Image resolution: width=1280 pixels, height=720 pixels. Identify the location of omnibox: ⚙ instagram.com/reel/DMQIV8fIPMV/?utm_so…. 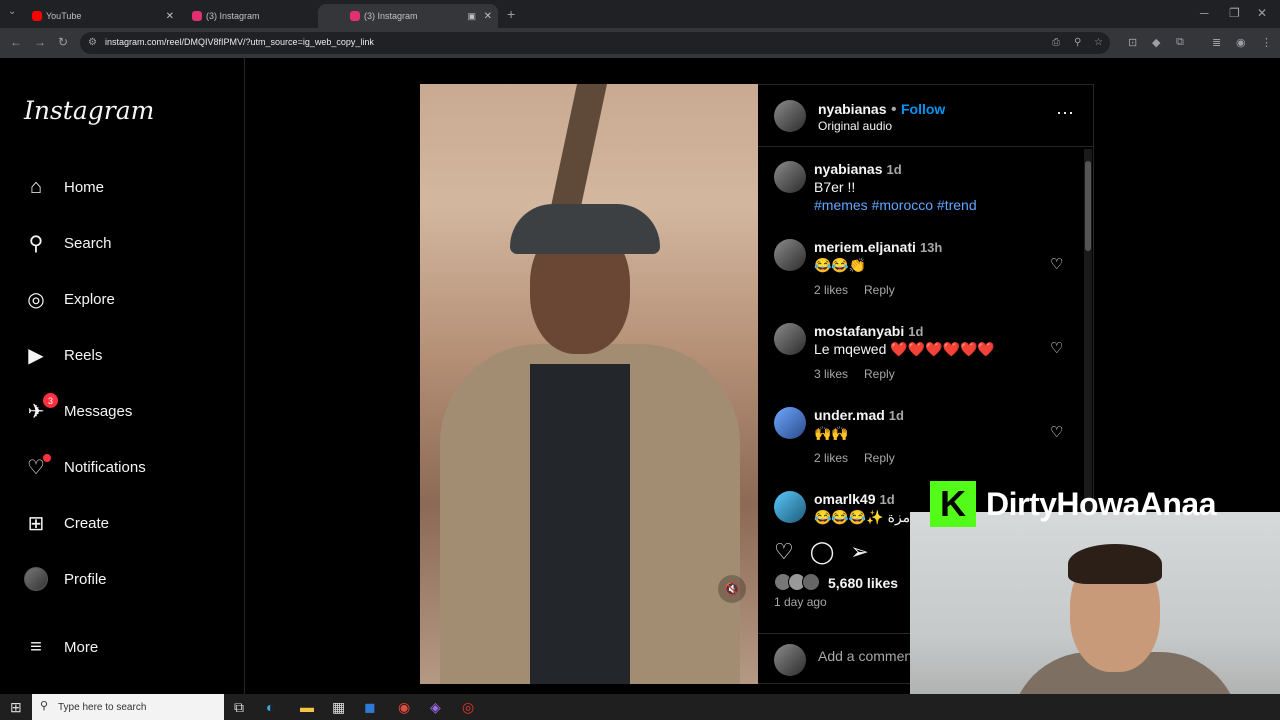
(595, 43).